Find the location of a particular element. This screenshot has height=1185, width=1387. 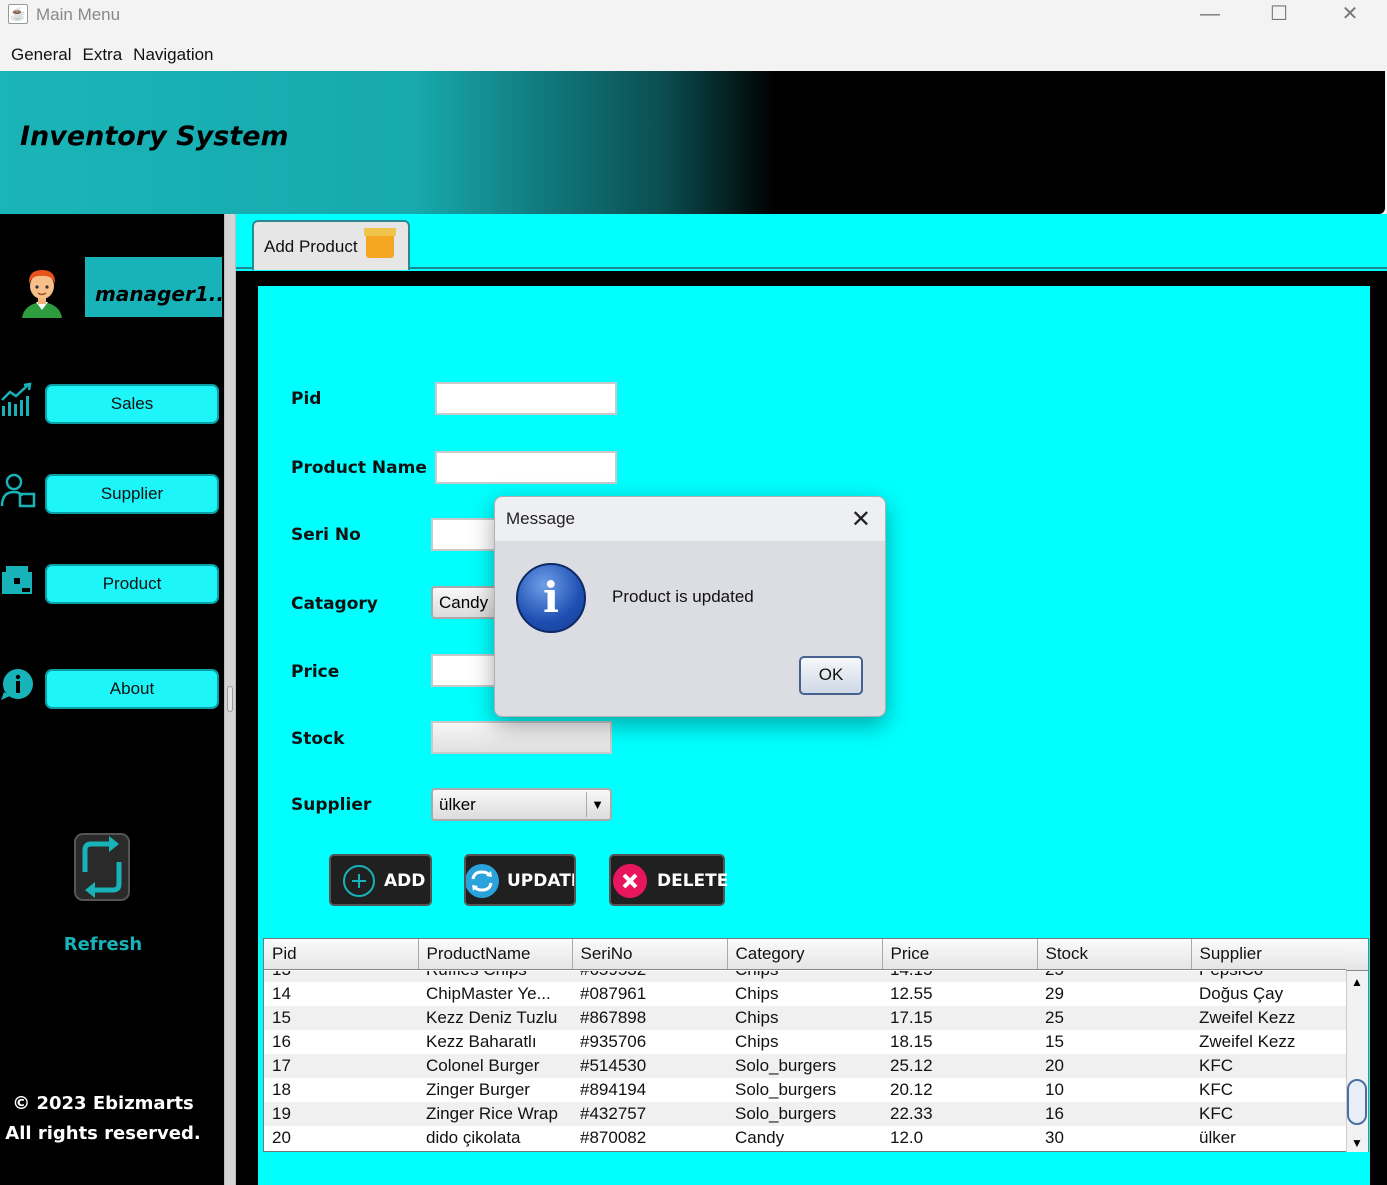

table-cell: Zinger Rice Wrap is located at coordinates (495, 1114).